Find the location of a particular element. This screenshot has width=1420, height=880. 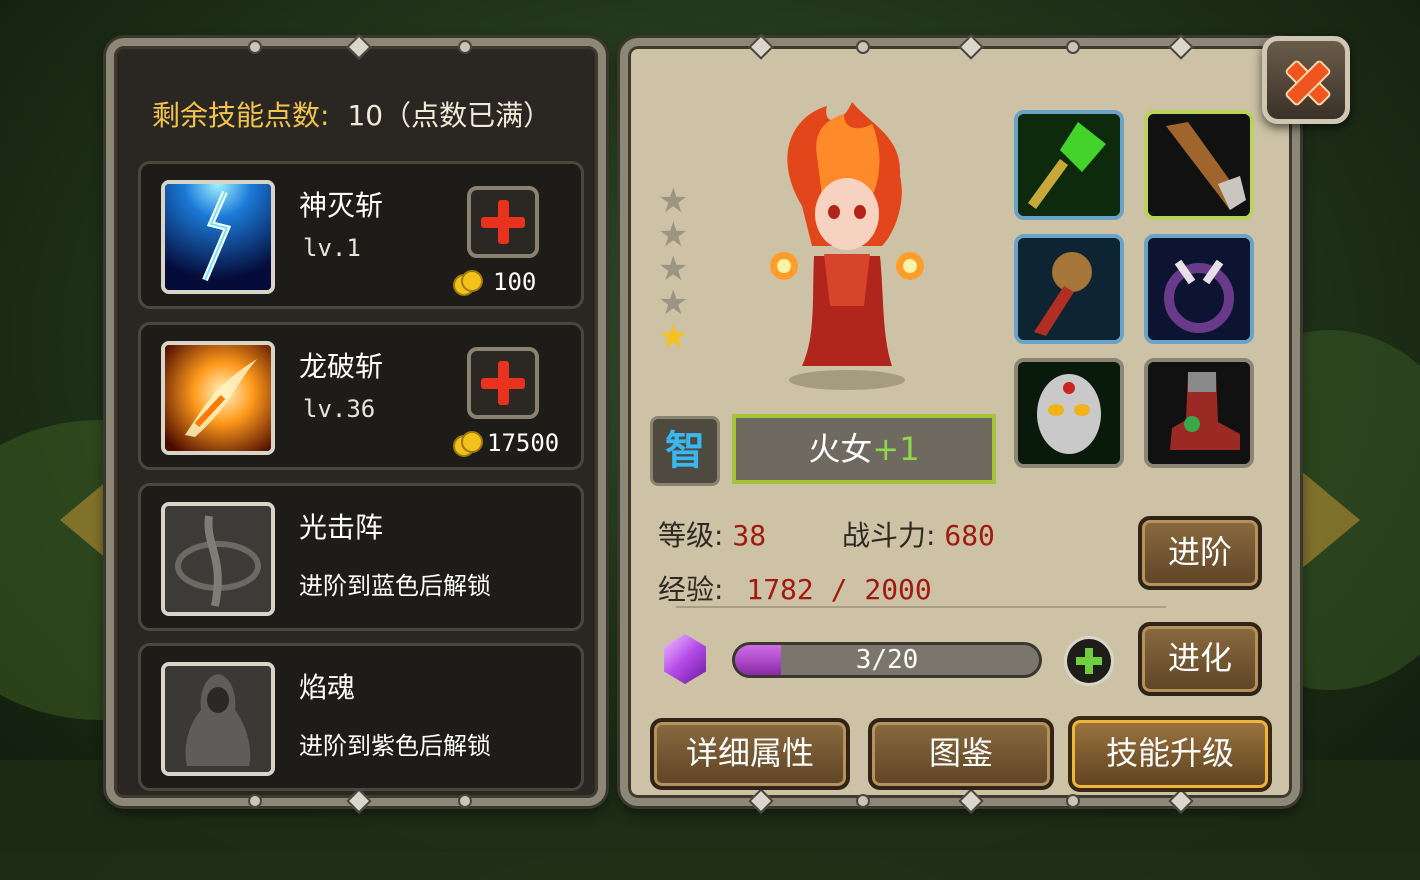

skill-card: 光击阵 进阶到蓝色后解锁 is located at coordinates (361, 557).